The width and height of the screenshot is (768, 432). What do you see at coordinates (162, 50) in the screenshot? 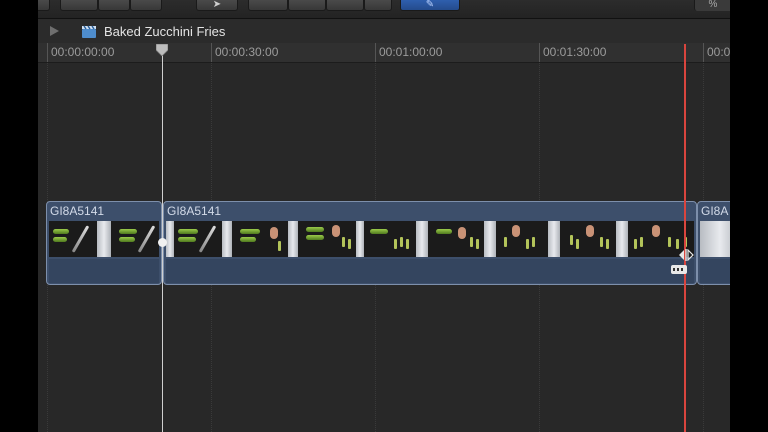
I see `playhead-icon` at bounding box center [162, 50].